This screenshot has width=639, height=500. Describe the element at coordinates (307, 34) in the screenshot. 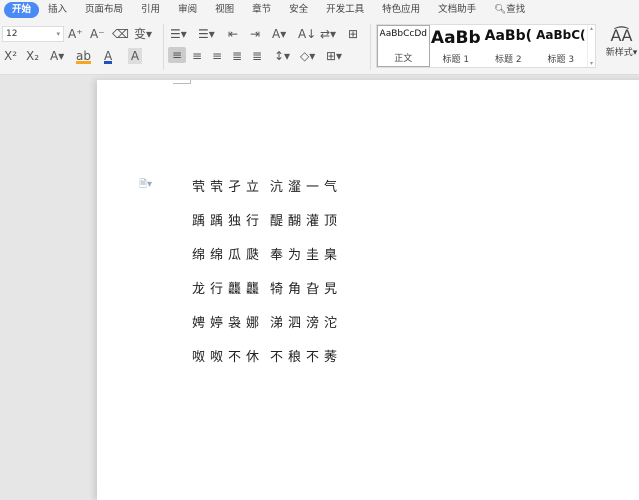

I see `sort-icon: A↓` at that location.